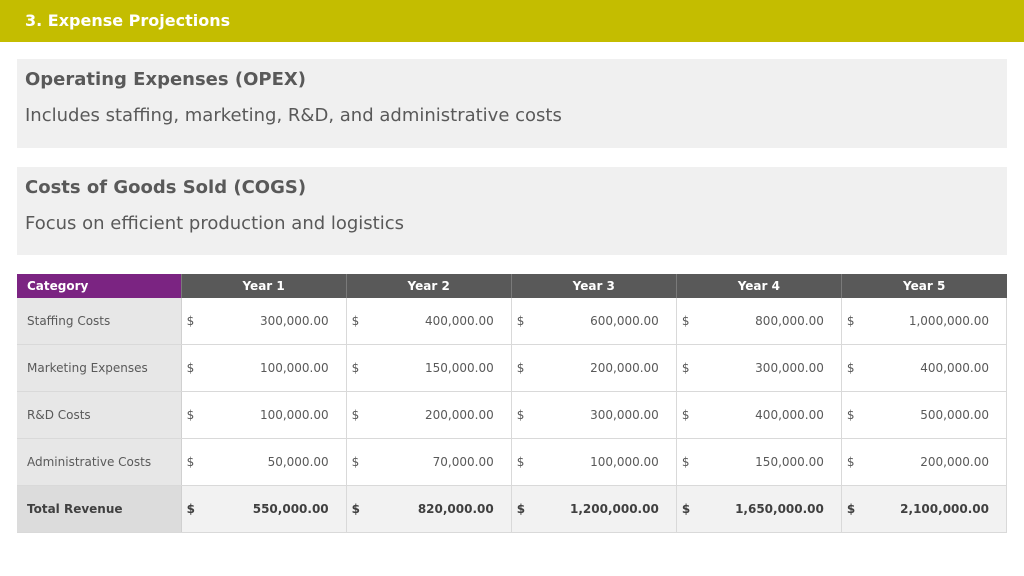 The width and height of the screenshot is (1024, 576). Describe the element at coordinates (614, 509) in the screenshot. I see `amount-value: 1,200,000.00` at that location.